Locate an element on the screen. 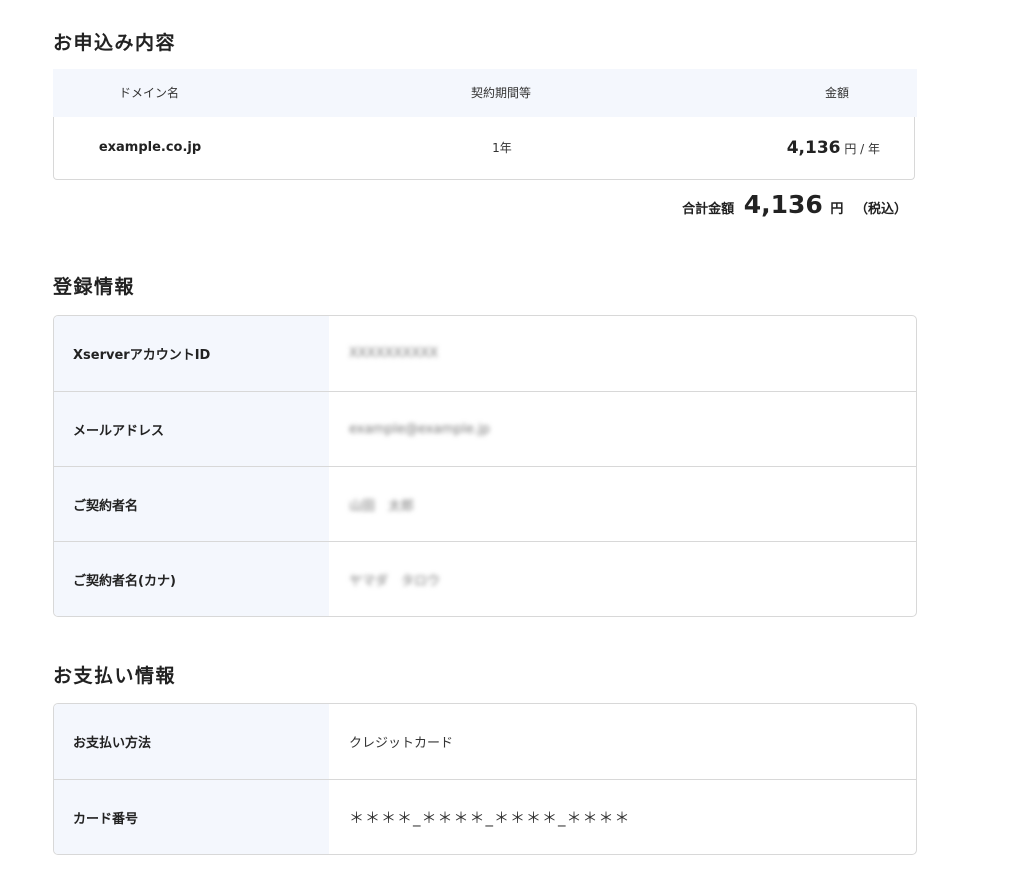 The height and width of the screenshot is (876, 1012). contract-name-value: 山田 太郎 is located at coordinates (382, 506).